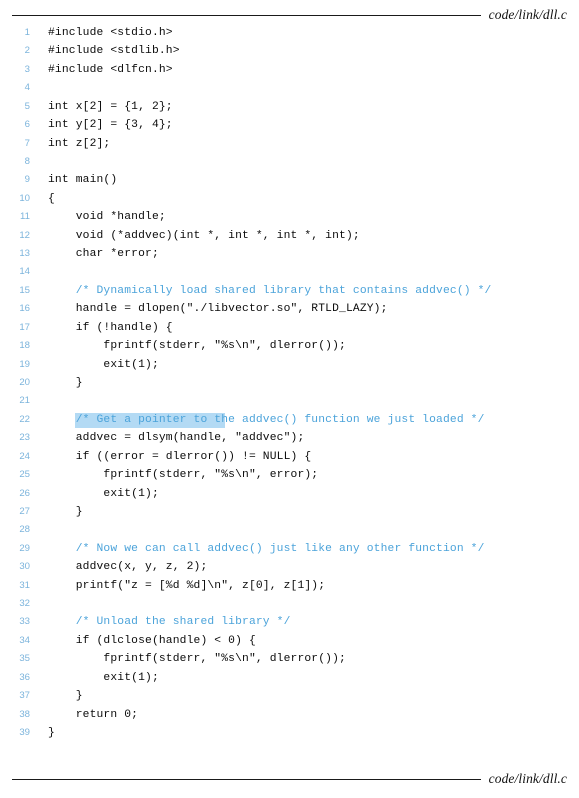 The height and width of the screenshot is (798, 579). What do you see at coordinates (24, 235) in the screenshot?
I see `line-number: 12` at bounding box center [24, 235].